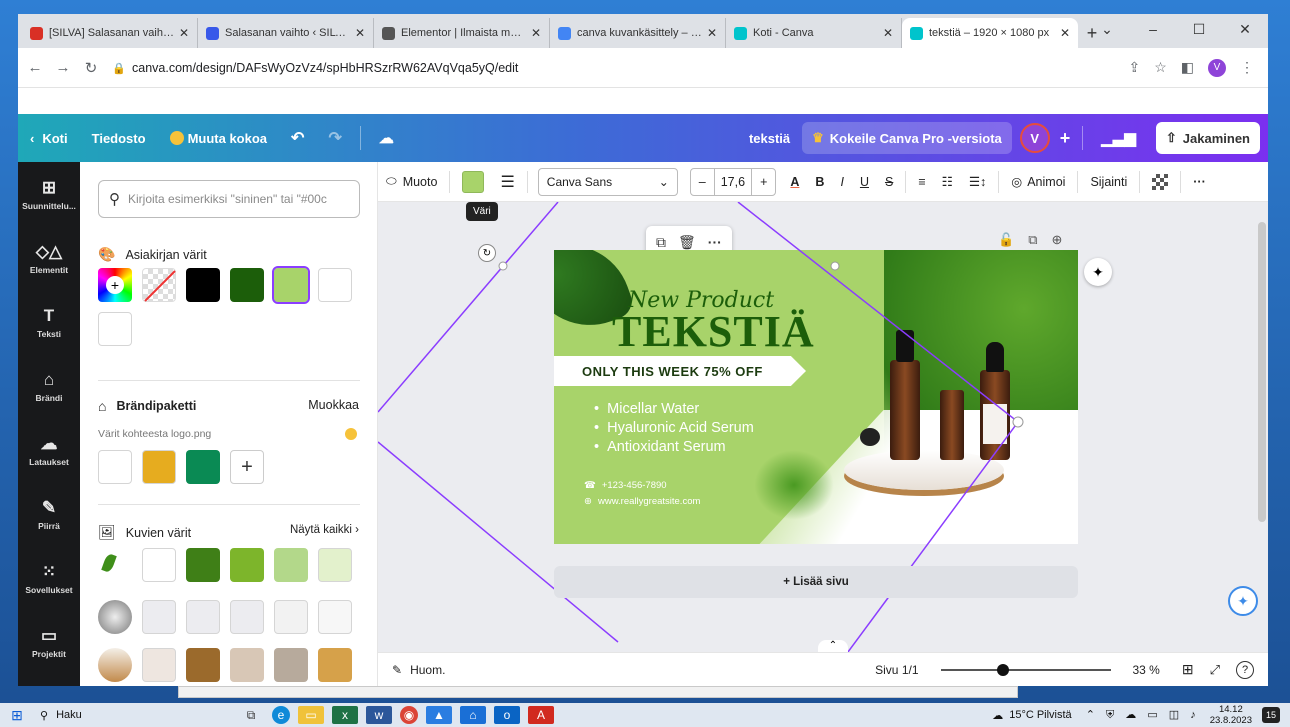 This screenshot has width=1290, height=727. What do you see at coordinates (1098, 272) in the screenshot?
I see `magic-comment-icon: ✦` at bounding box center [1098, 272].